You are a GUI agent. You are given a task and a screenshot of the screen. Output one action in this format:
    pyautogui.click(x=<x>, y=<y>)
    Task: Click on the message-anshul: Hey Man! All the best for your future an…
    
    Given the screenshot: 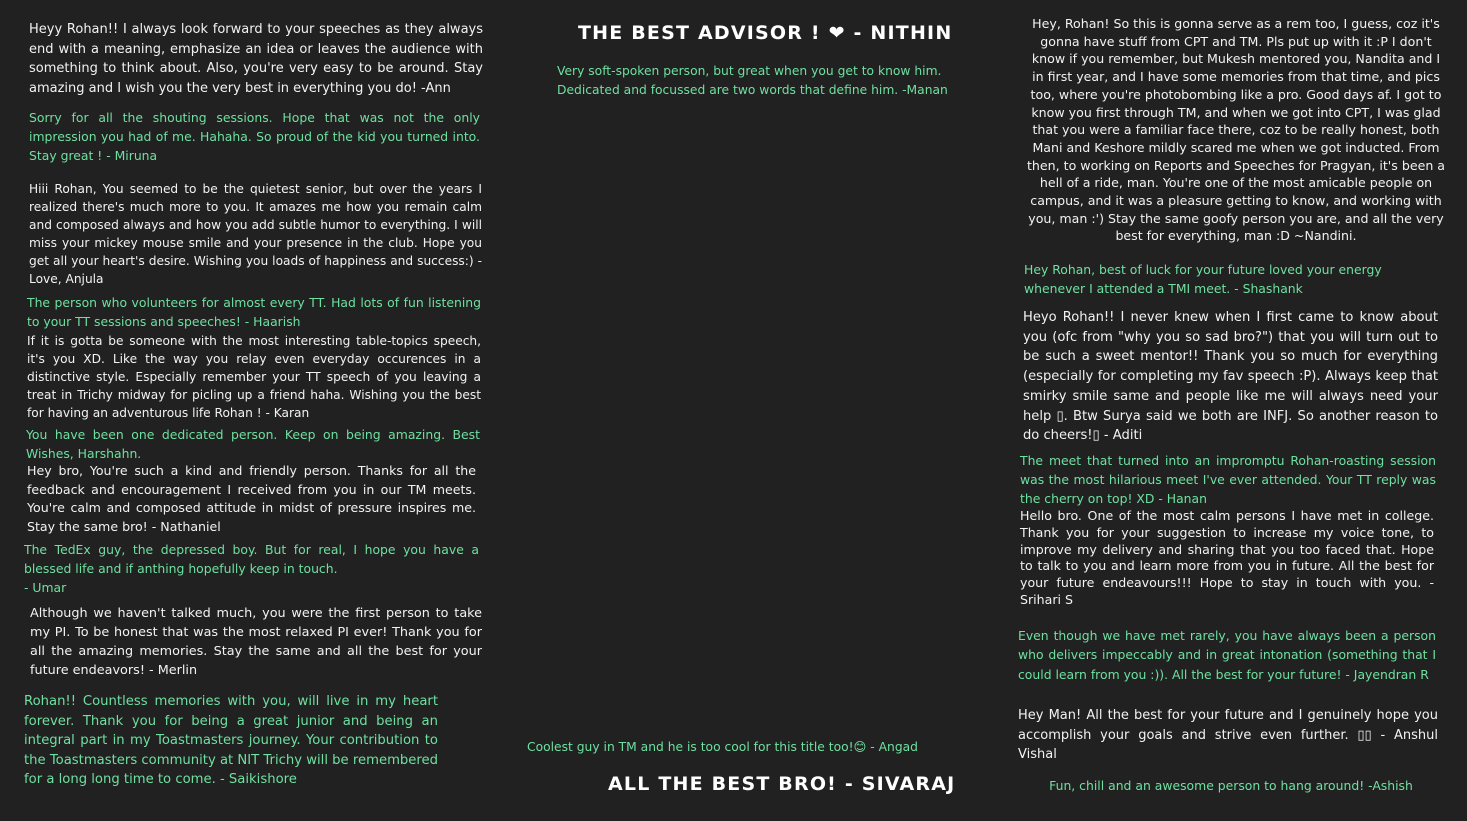 What is the action you would take?
    pyautogui.click(x=1228, y=735)
    